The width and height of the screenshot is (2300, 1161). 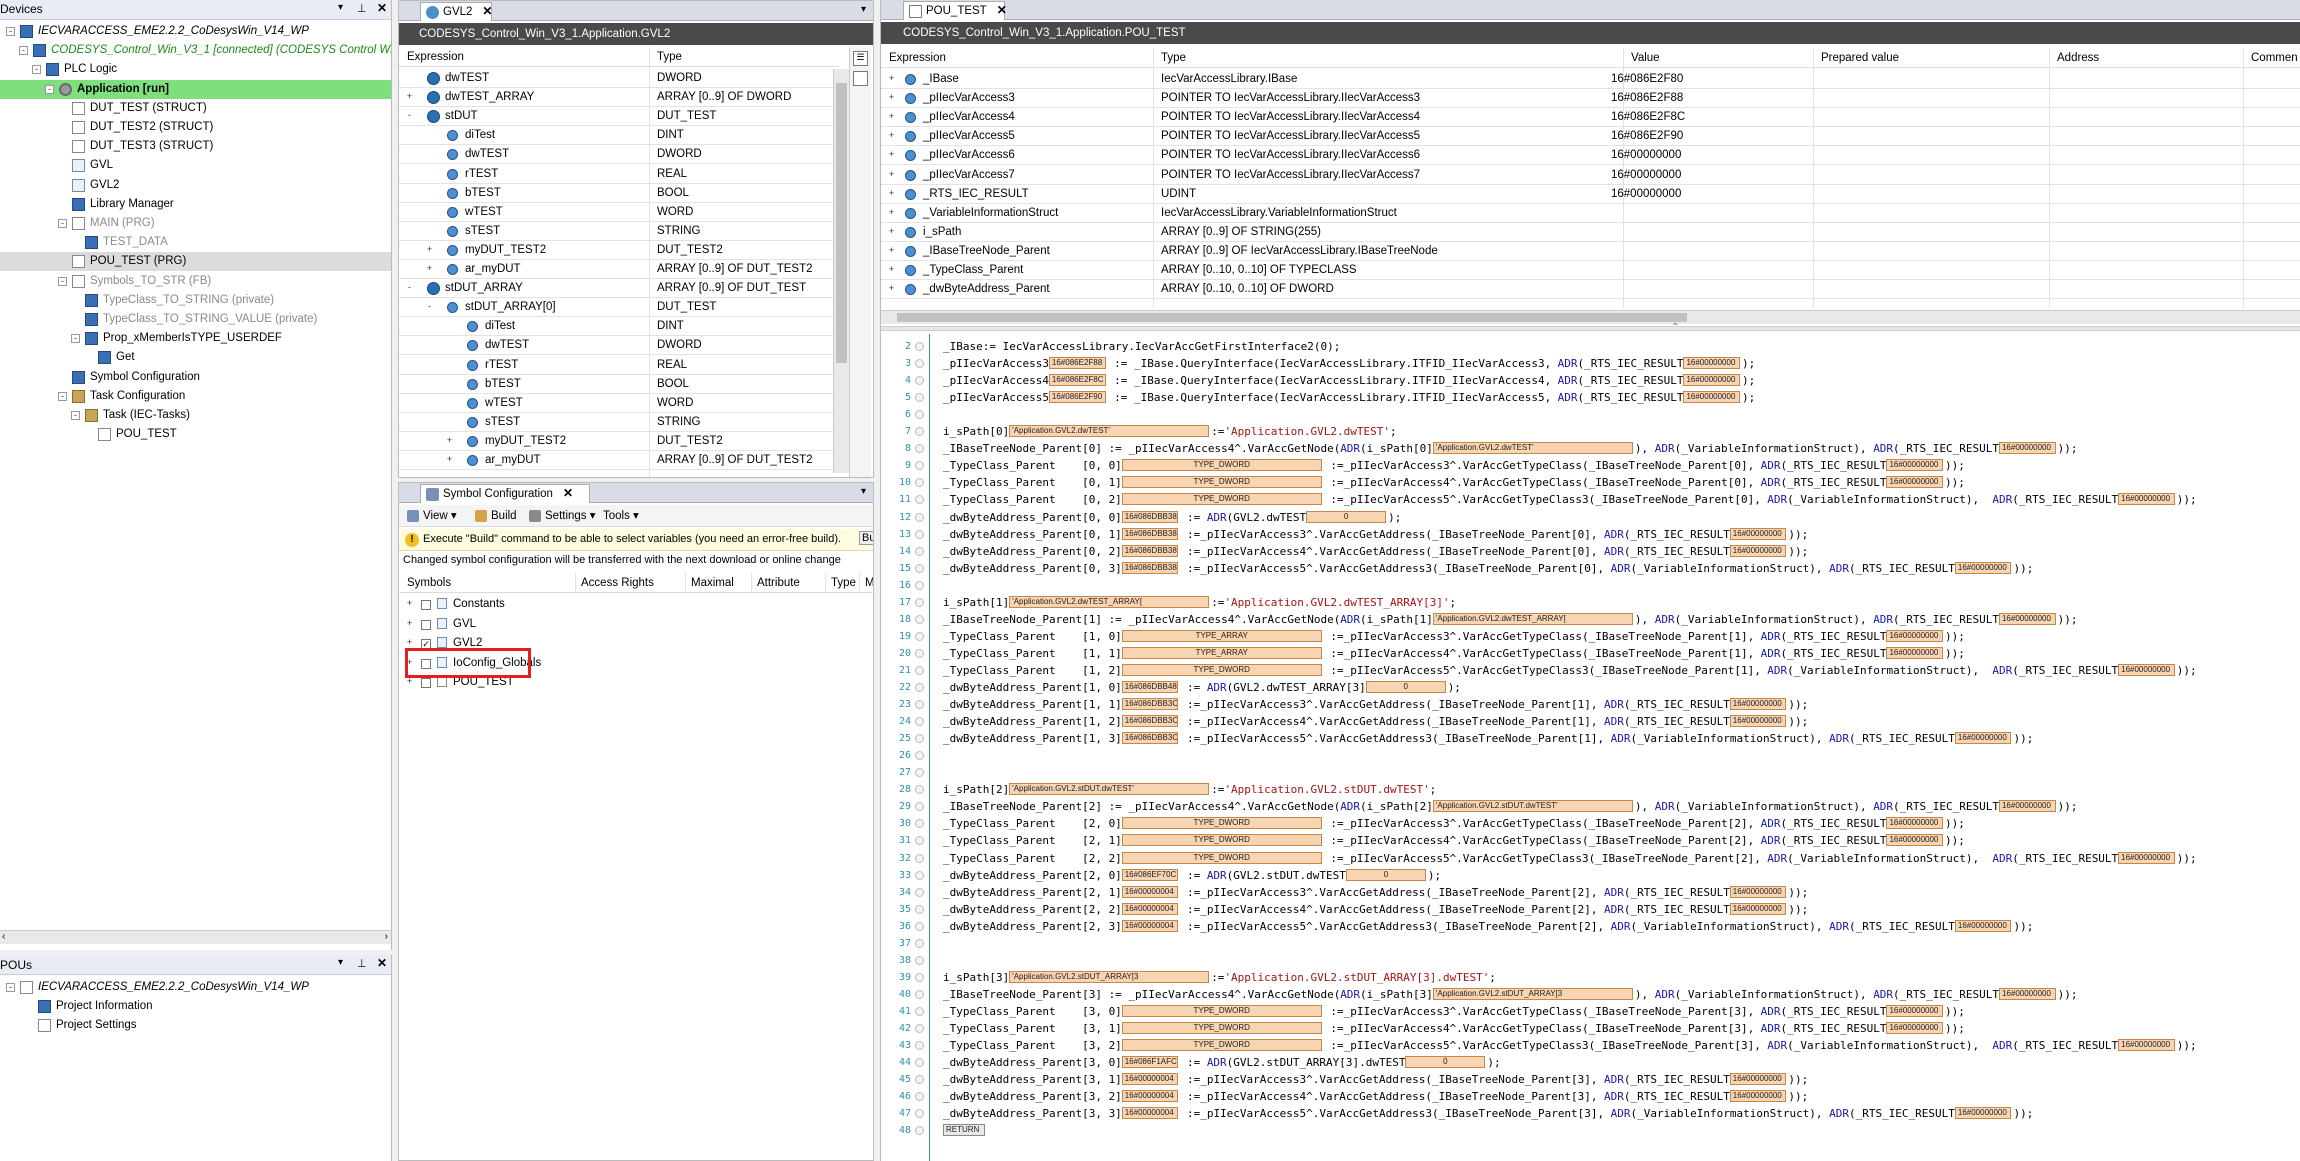 What do you see at coordinates (1109, 431) in the screenshot?
I see `monitor-value: 'Application.GVL2.dwTEST'` at bounding box center [1109, 431].